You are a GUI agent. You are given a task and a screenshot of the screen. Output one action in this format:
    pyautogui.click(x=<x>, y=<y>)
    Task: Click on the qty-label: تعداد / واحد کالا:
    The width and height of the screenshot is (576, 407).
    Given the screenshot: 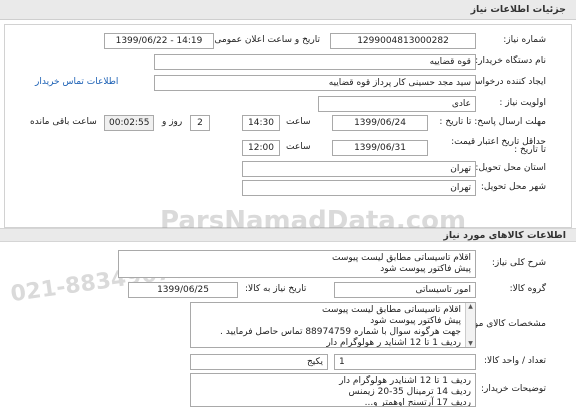 What is the action you would take?
    pyautogui.click(x=514, y=361)
    